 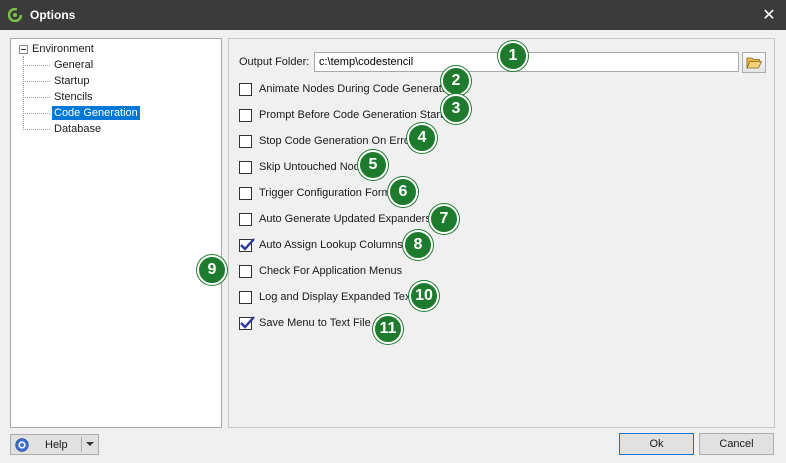 I want to click on callout-badge: 10, so click(x=424, y=296).